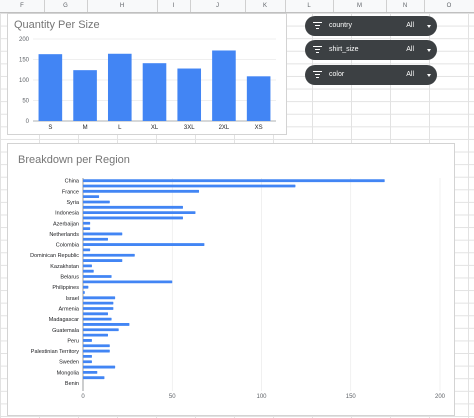 Image resolution: width=474 pixels, height=418 pixels. Describe the element at coordinates (85, 128) in the screenshot. I see `x-tick-label: M` at that location.